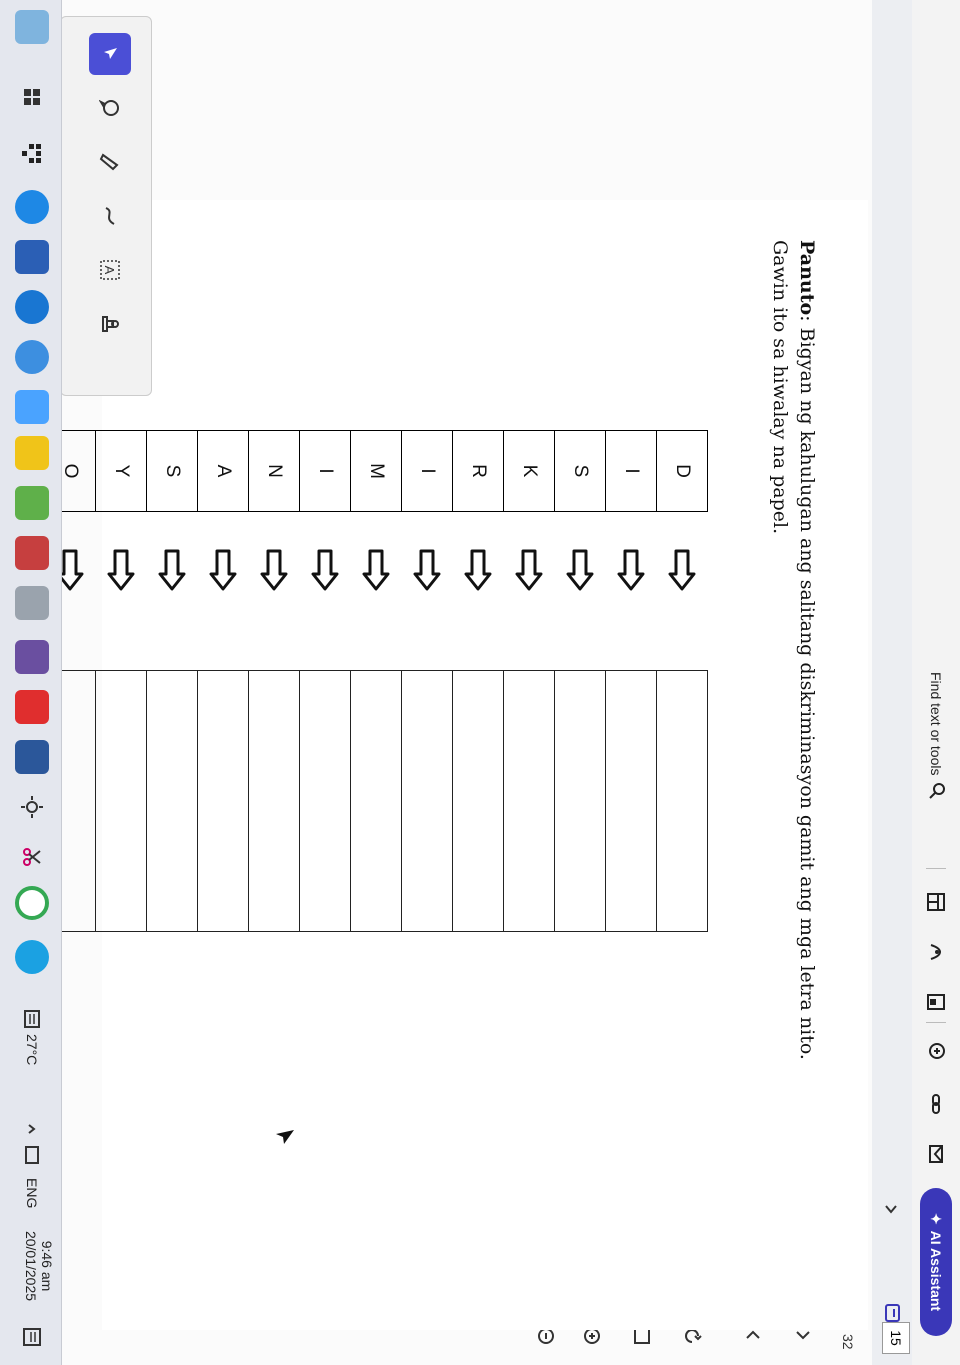  What do you see at coordinates (936, 791) in the screenshot?
I see `search-icon` at bounding box center [936, 791].